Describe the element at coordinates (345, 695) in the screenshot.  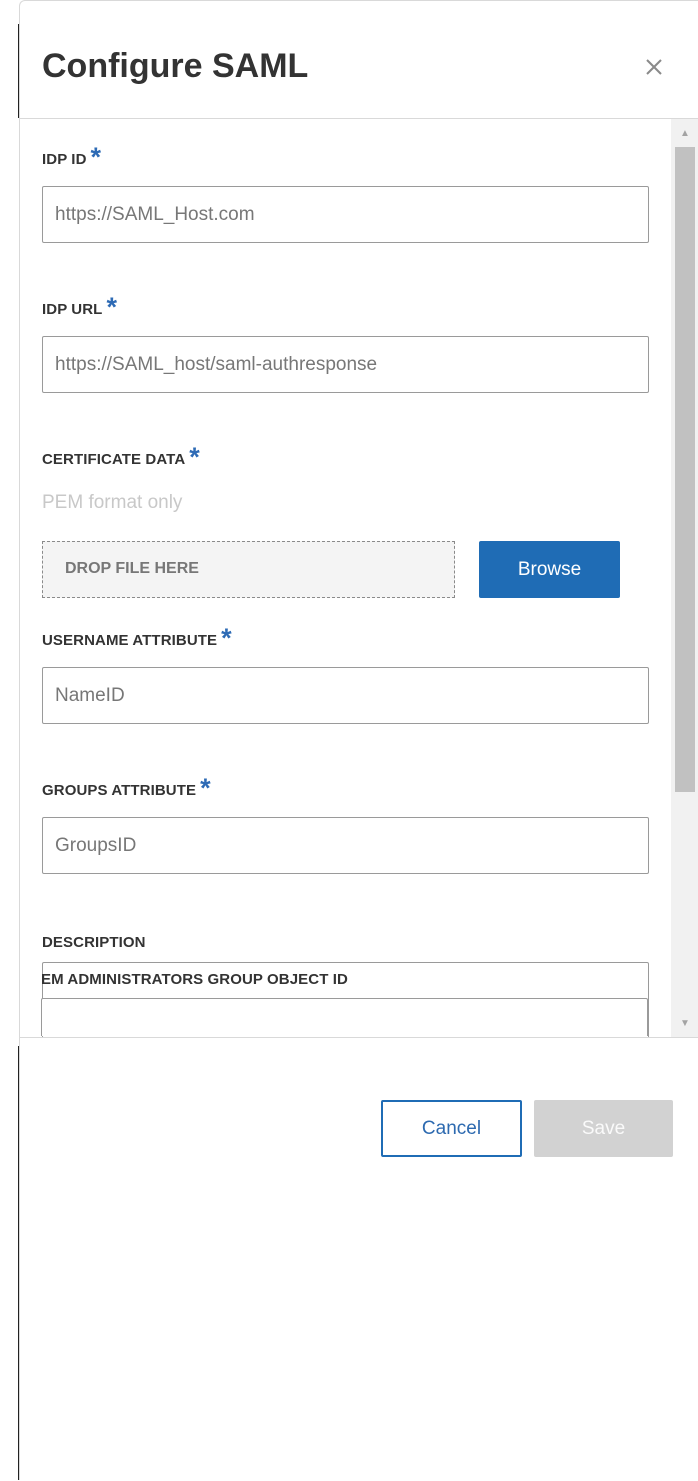
I see `username-attribute-input` at that location.